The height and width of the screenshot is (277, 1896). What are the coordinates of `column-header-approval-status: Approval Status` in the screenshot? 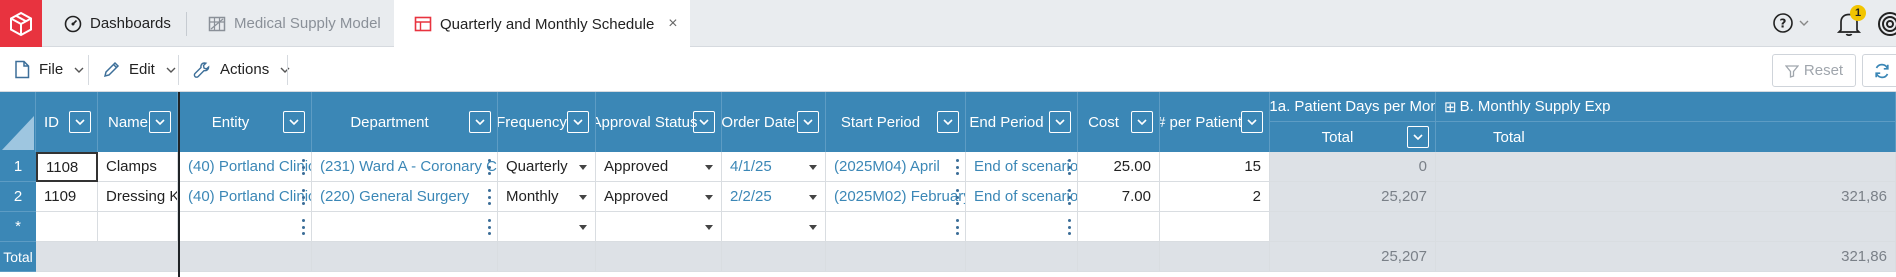 It's located at (659, 122).